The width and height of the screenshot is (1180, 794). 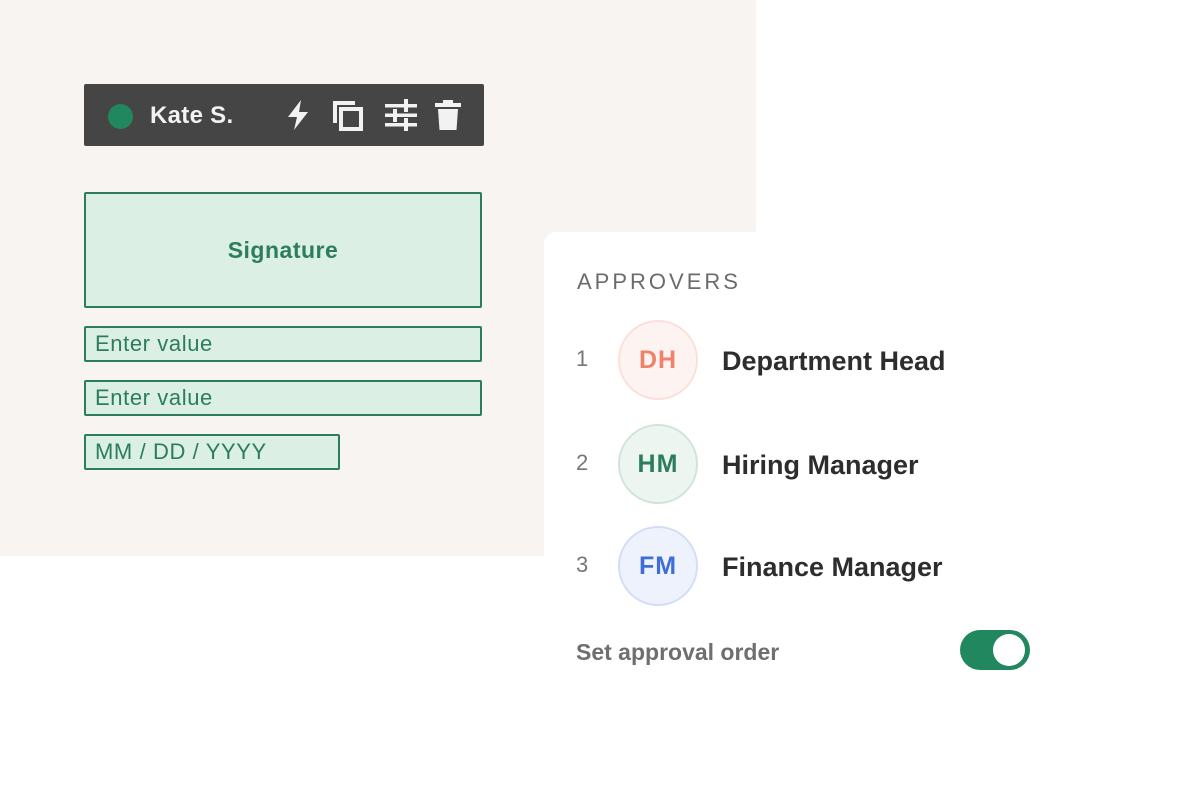 I want to click on approver-number: 2, so click(x=582, y=462).